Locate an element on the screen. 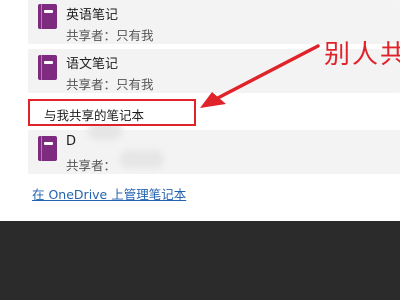 The width and height of the screenshot is (400, 300). shared-notebook-item: D 共享者： is located at coordinates (214, 152).